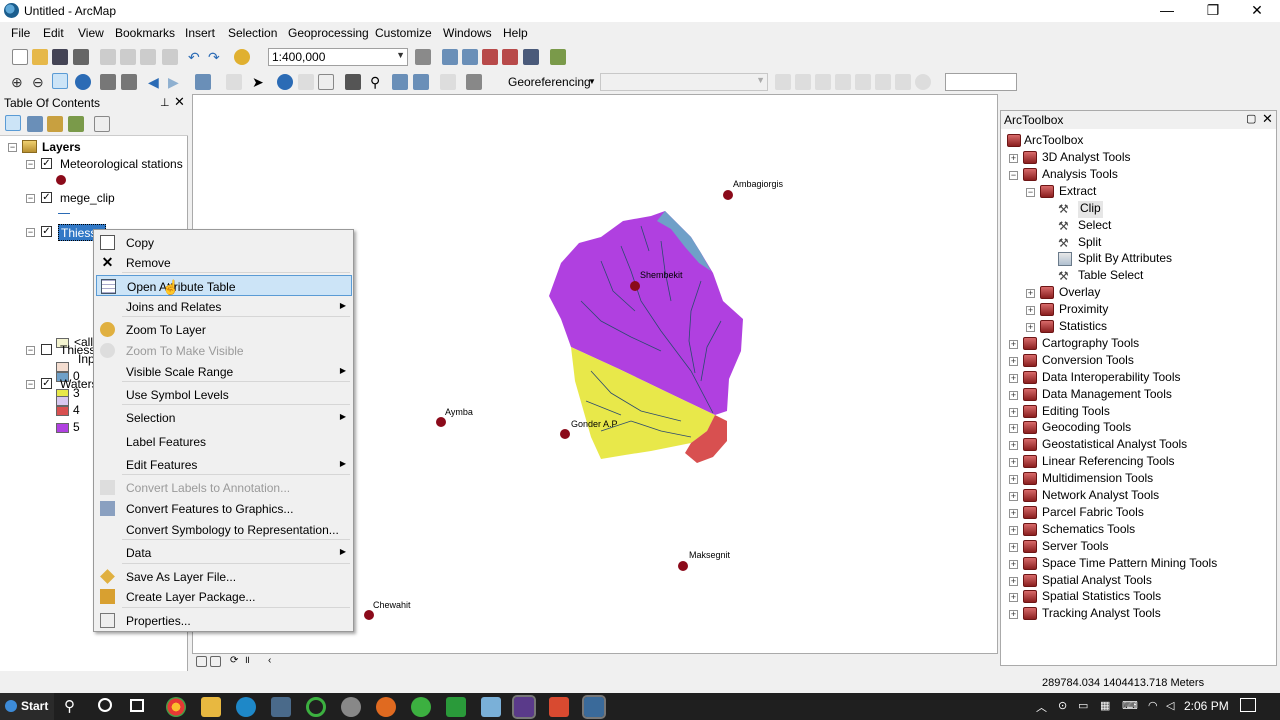 The height and width of the screenshot is (720, 1280). What do you see at coordinates (1075, 547) in the screenshot?
I see `toolbox-item-server-tools: Server Tools` at bounding box center [1075, 547].